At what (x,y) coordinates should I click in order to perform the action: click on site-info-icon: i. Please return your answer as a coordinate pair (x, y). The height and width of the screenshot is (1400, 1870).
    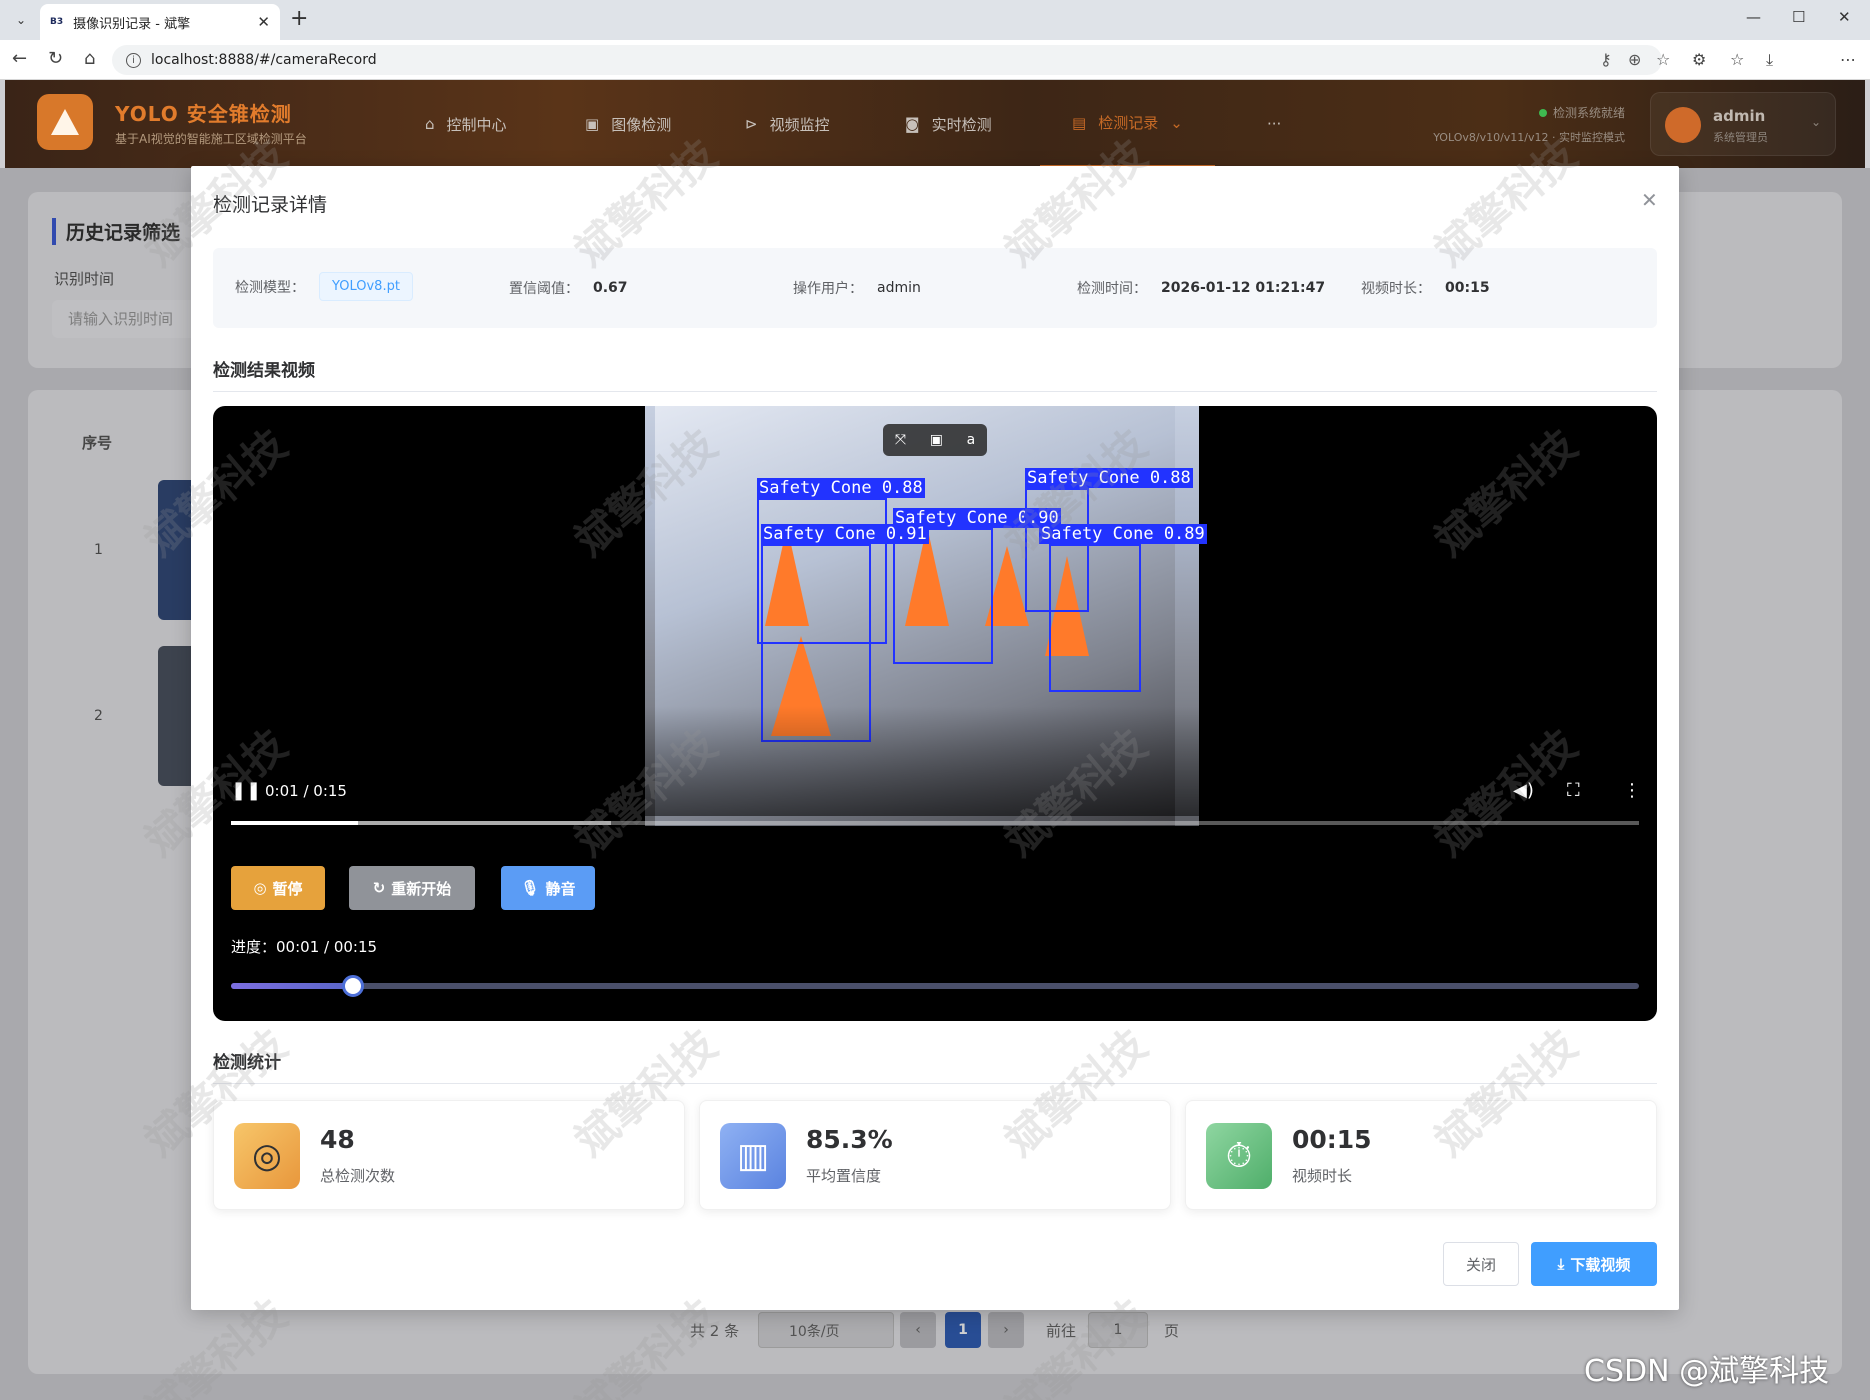
    Looking at the image, I should click on (133, 60).